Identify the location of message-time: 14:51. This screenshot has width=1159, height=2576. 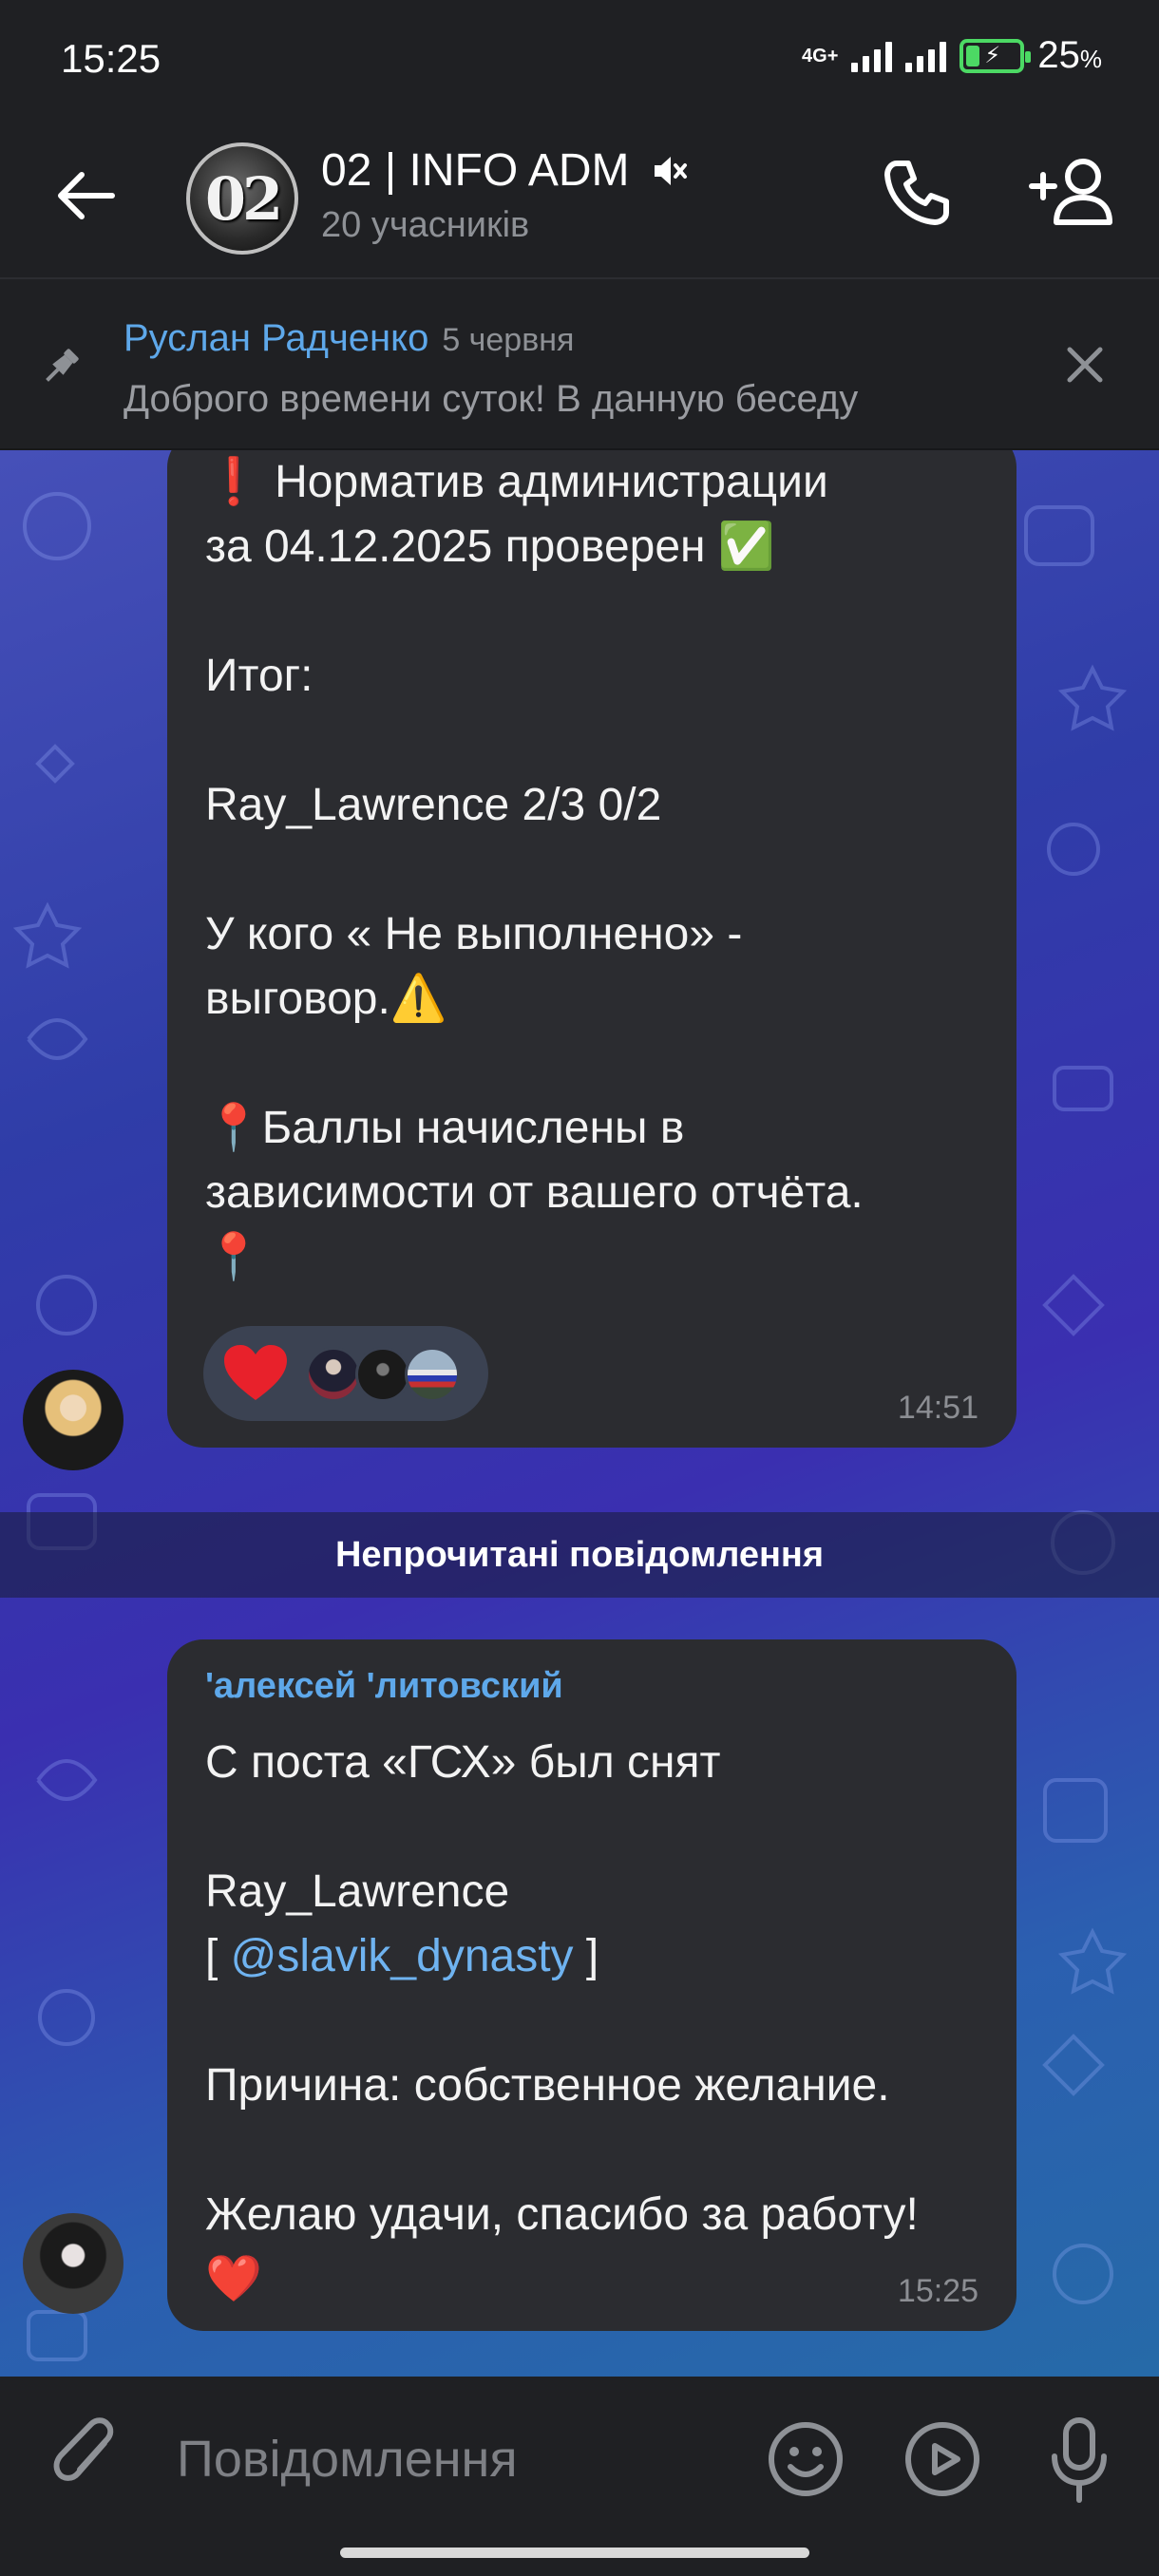
(937, 1408).